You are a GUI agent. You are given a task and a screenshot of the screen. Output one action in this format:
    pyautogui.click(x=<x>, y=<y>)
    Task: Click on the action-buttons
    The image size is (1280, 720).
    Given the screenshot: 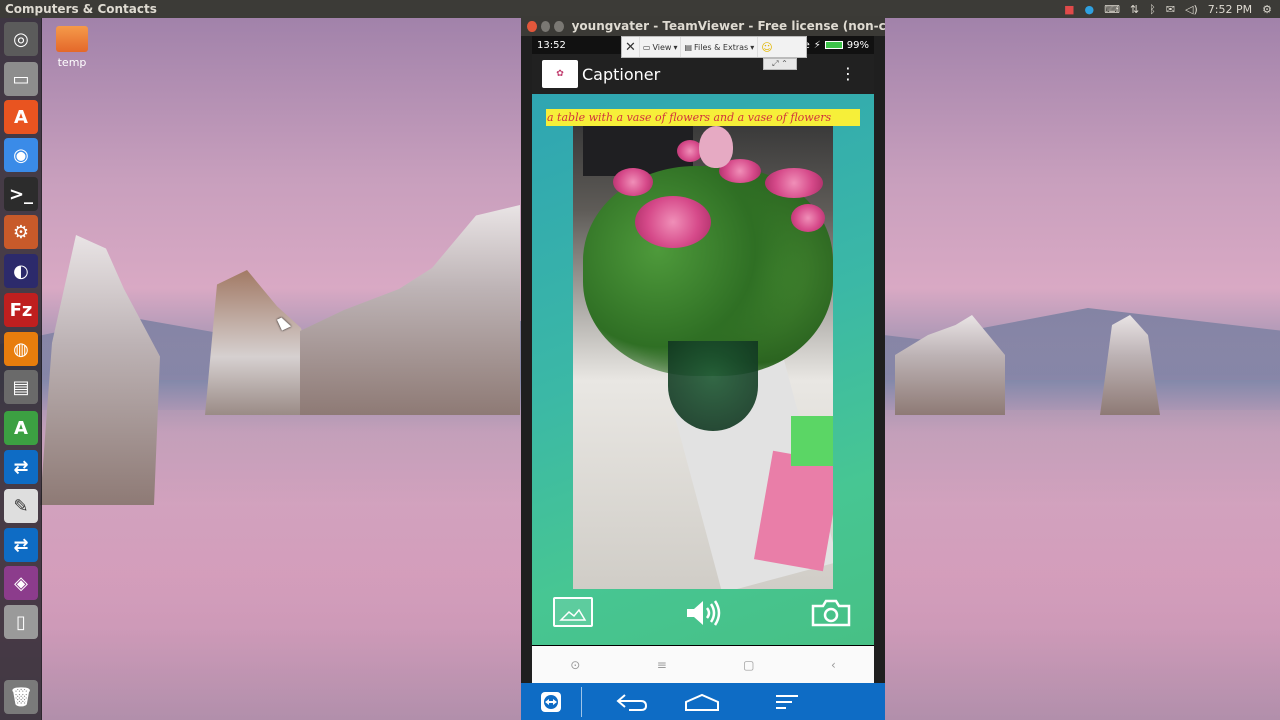 What is the action you would take?
    pyautogui.click(x=703, y=614)
    